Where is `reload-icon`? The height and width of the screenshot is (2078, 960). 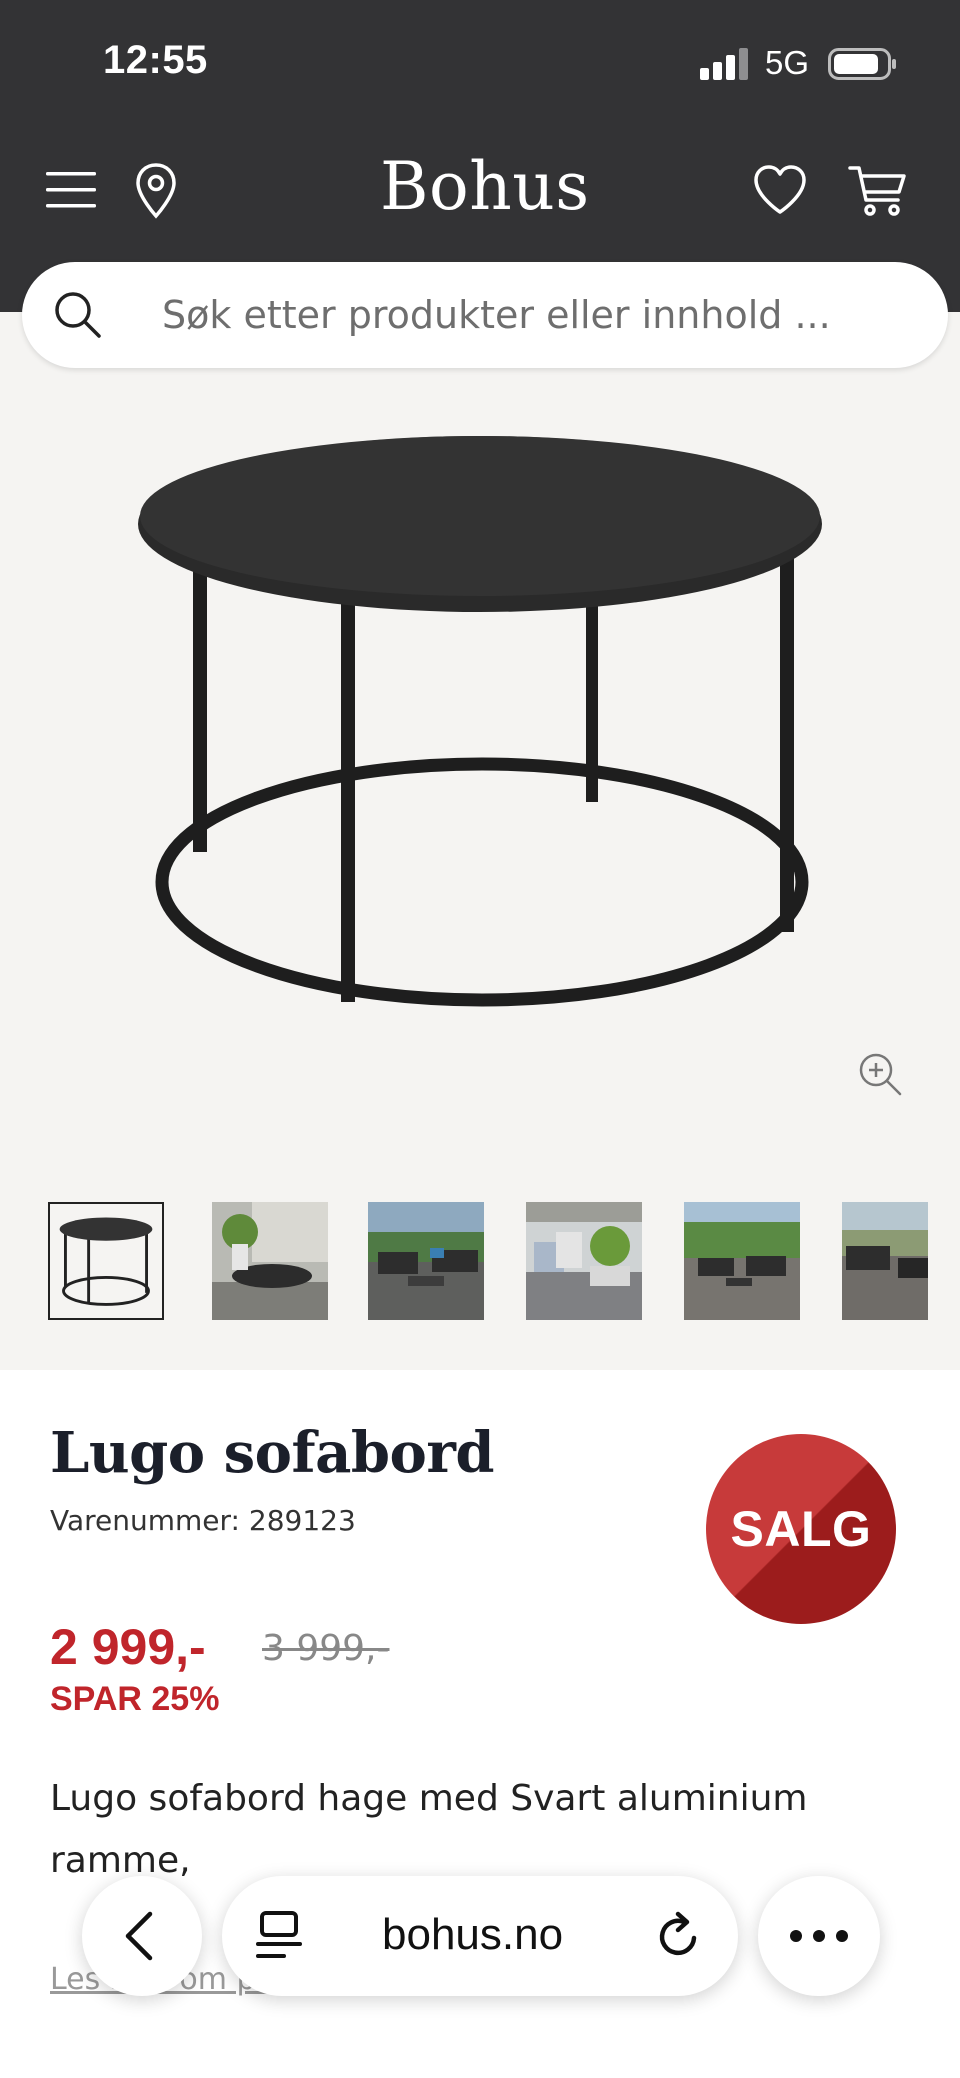 reload-icon is located at coordinates (679, 1936).